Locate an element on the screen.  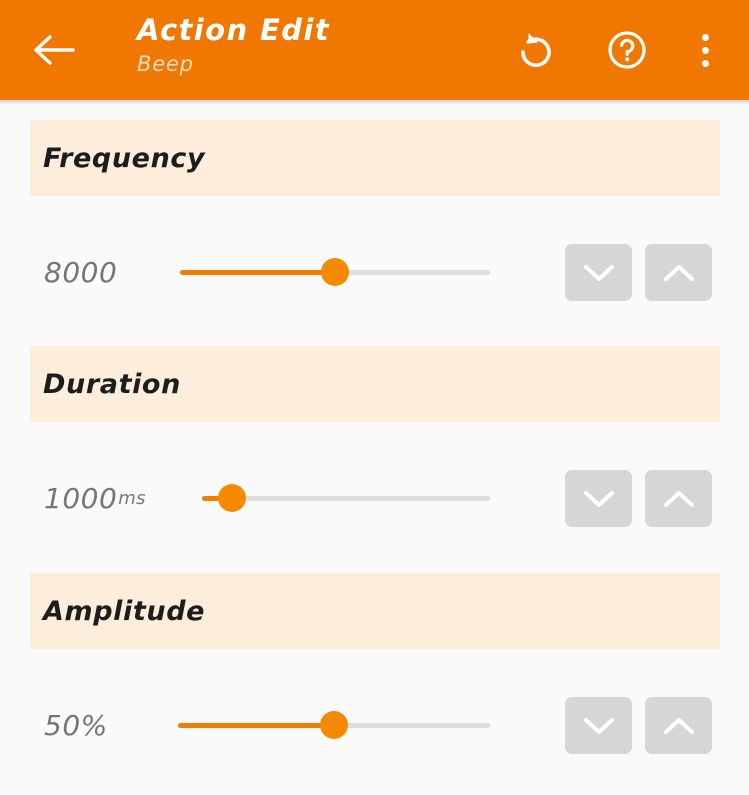
overflow-menu-button is located at coordinates (705, 50).